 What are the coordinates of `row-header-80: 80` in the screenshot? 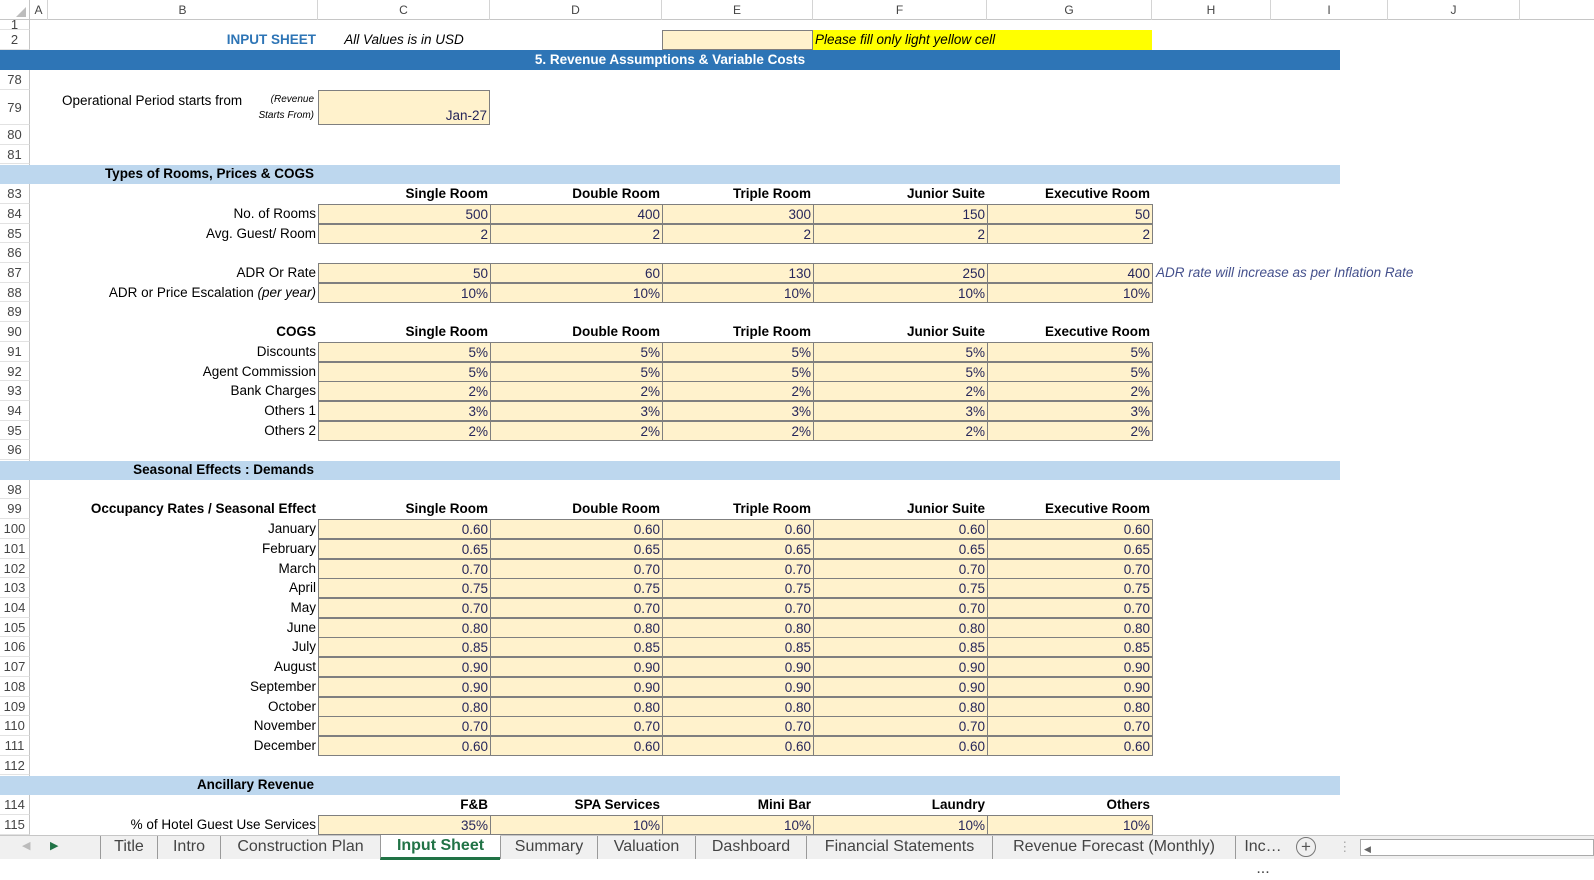 It's located at (15, 135).